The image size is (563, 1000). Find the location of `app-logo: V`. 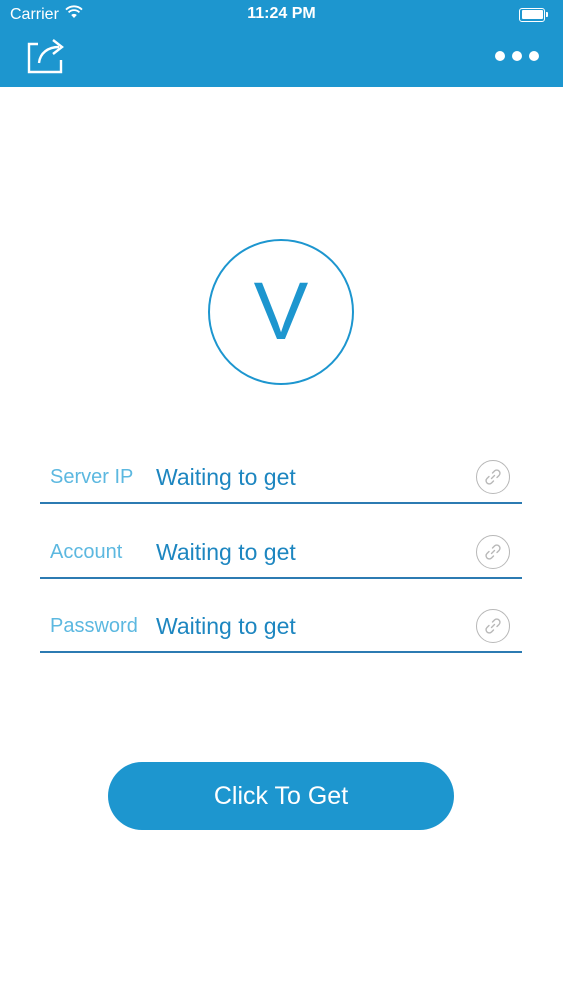

app-logo: V is located at coordinates (281, 312).